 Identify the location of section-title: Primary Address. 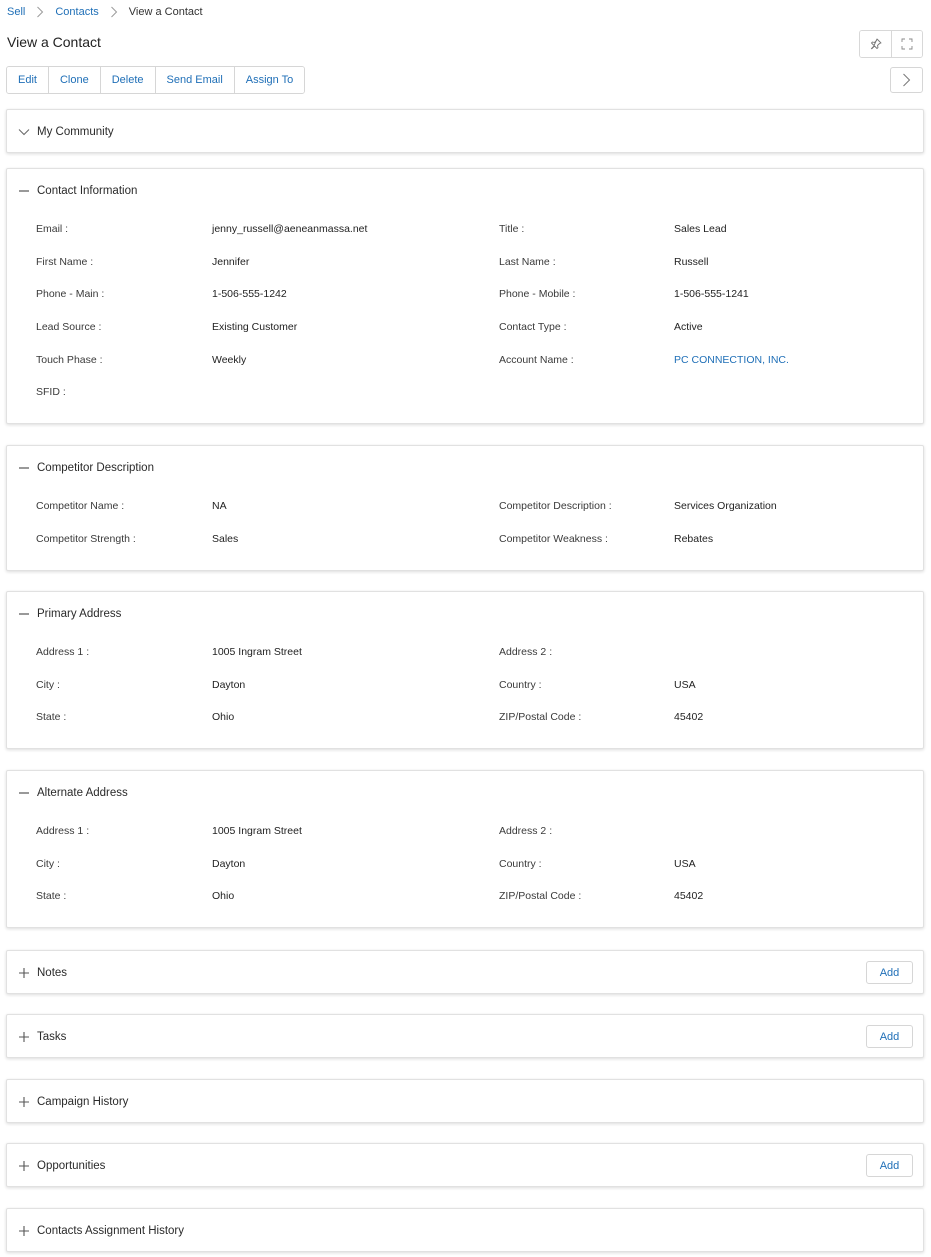
(79, 613).